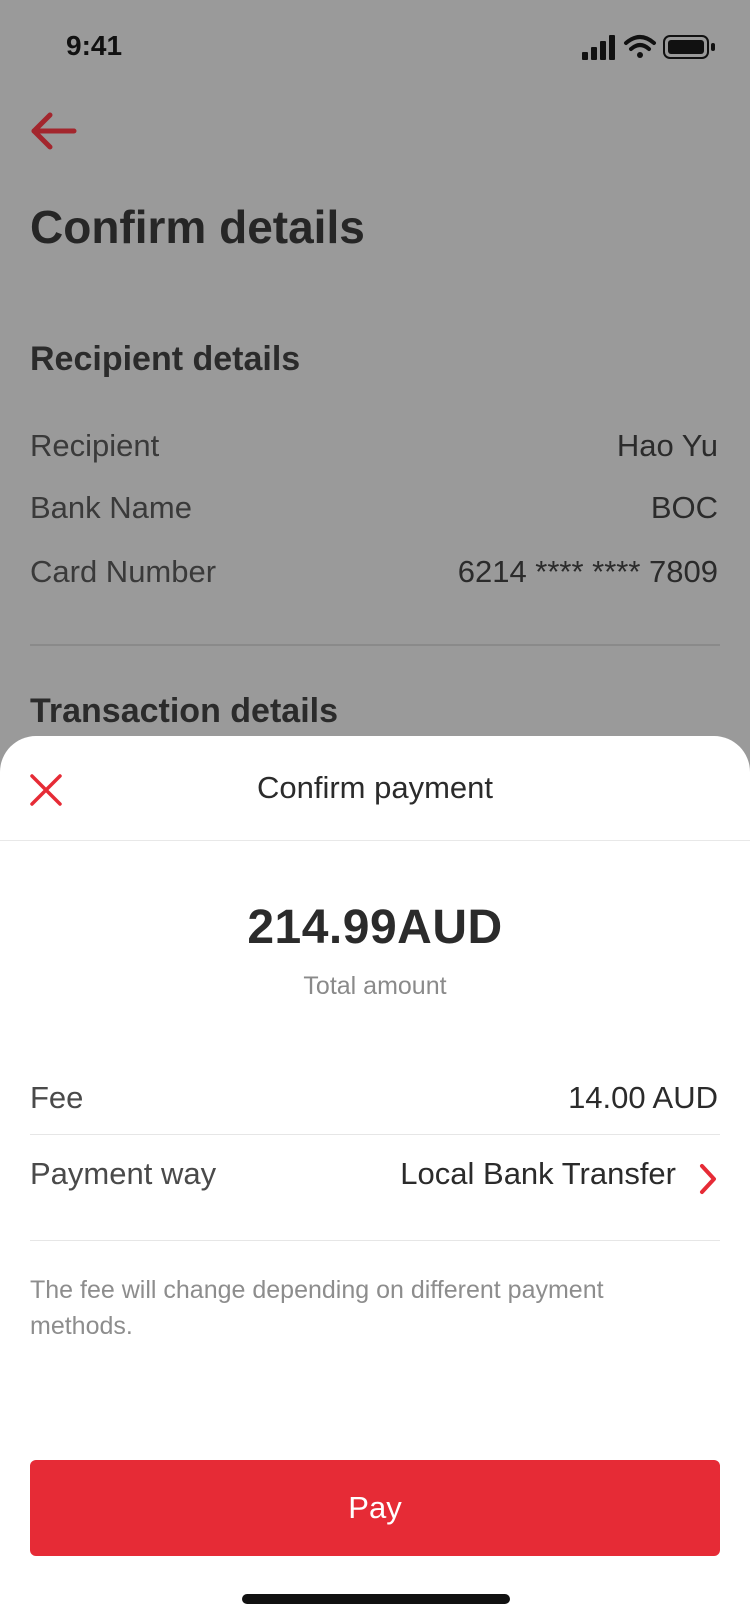  Describe the element at coordinates (375, 45) in the screenshot. I see `status-bar: 9:41` at that location.